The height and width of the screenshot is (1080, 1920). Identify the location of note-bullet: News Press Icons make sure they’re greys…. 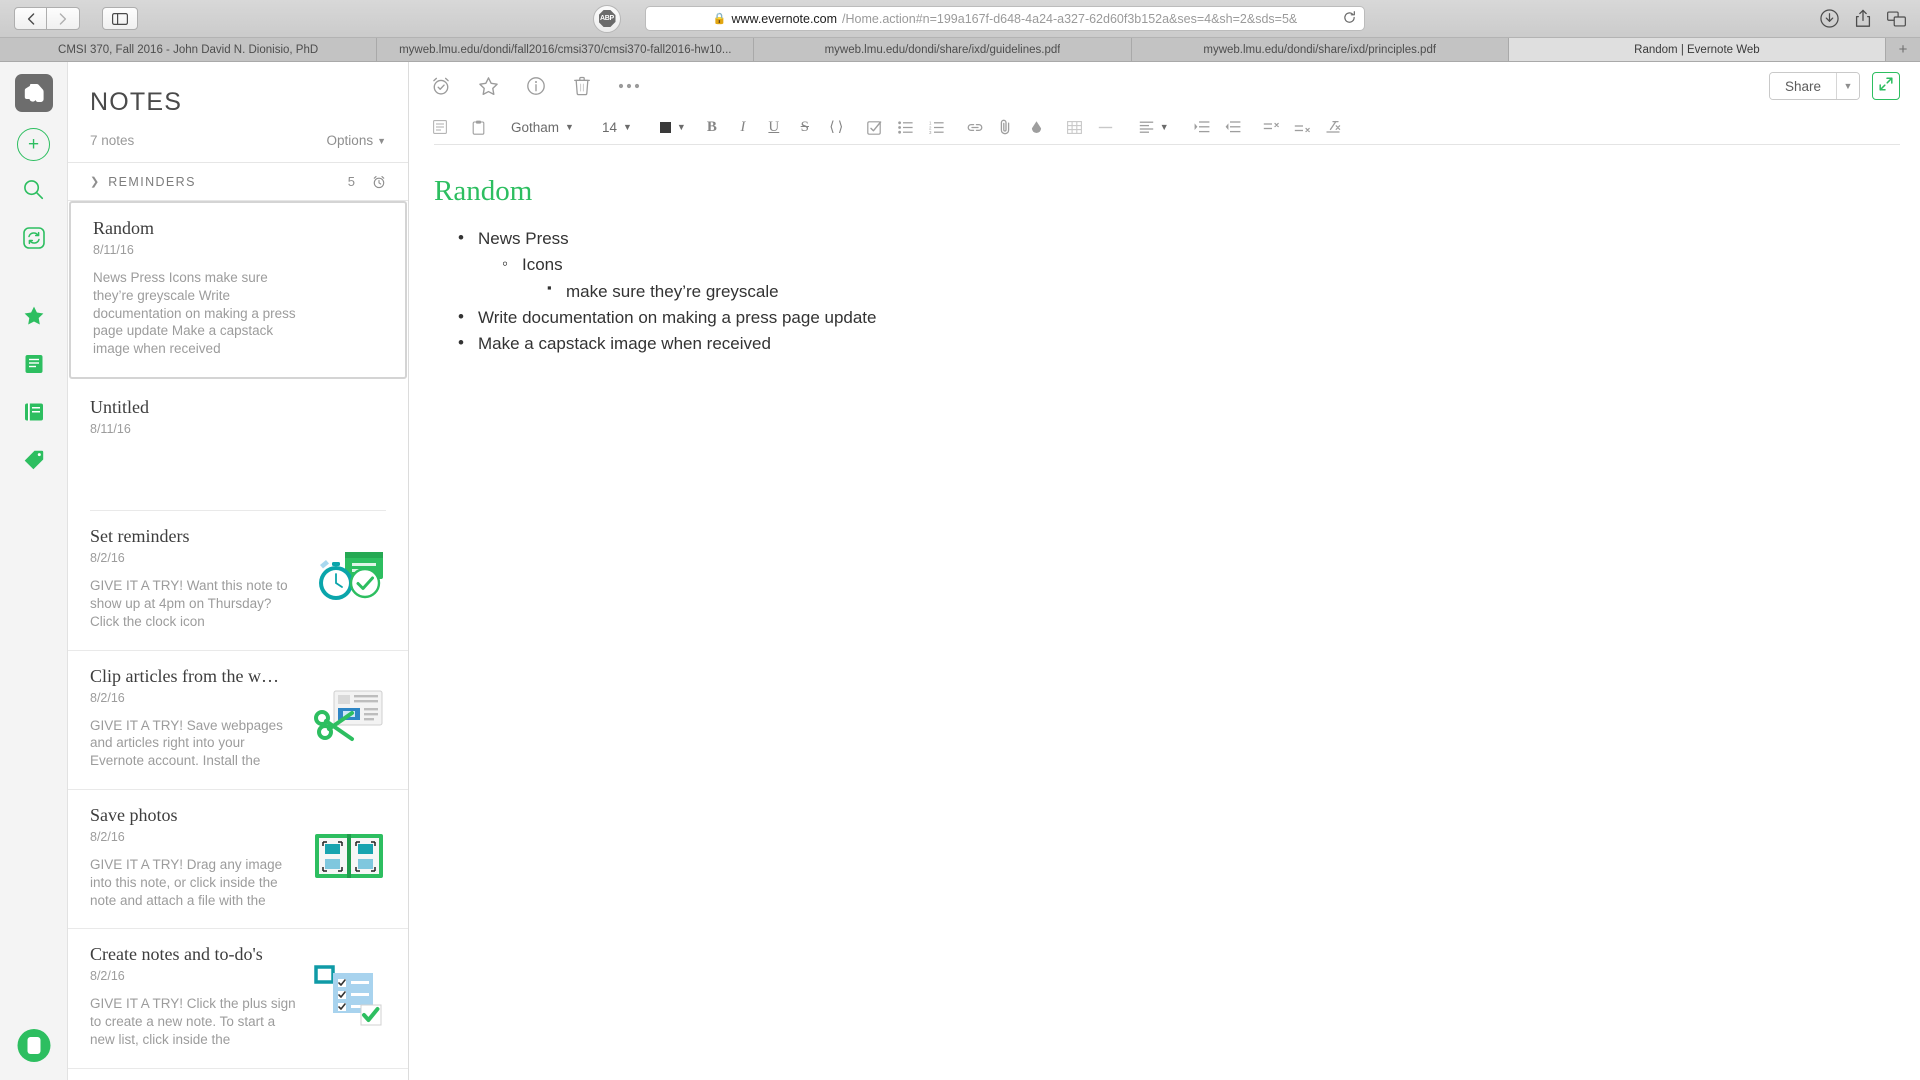
(1188, 265).